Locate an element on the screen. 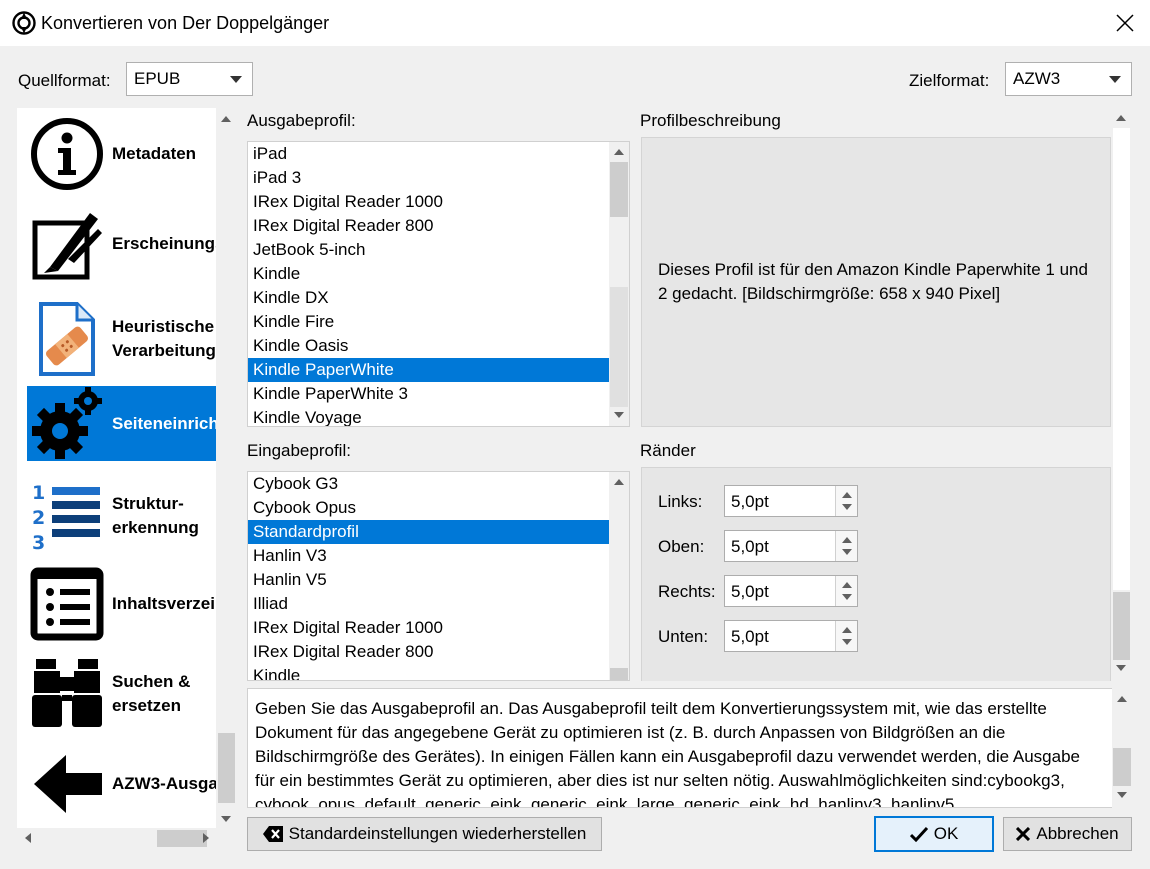 Image resolution: width=1150 pixels, height=869 pixels. list-item: Cybook Opus is located at coordinates (429, 508).